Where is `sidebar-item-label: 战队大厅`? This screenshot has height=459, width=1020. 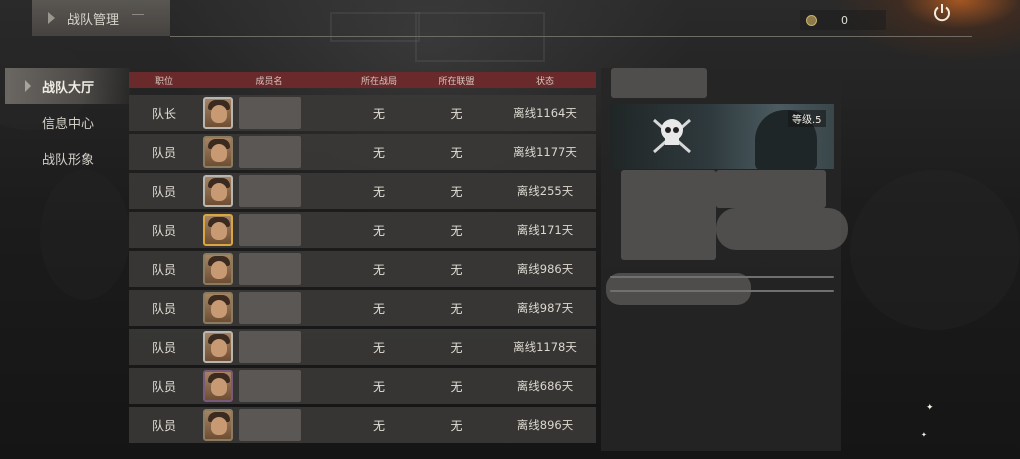 sidebar-item-label: 战队大厅 is located at coordinates (68, 88).